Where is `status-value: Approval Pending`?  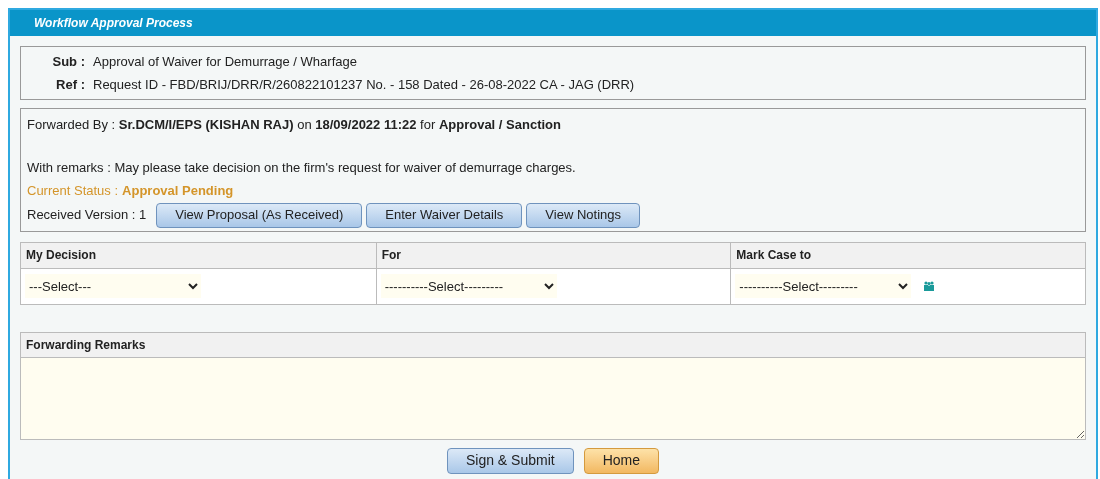
status-value: Approval Pending is located at coordinates (178, 191).